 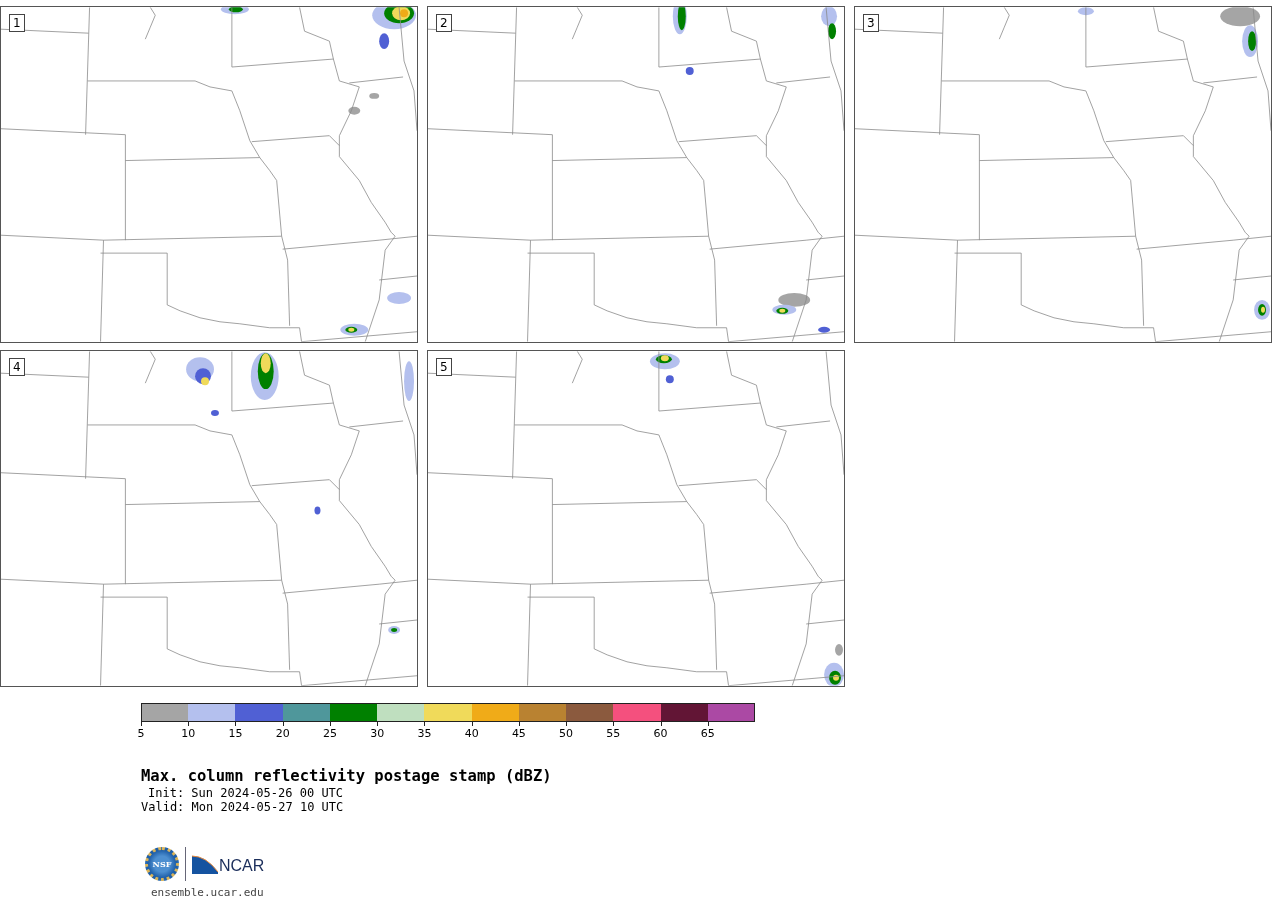 What do you see at coordinates (17, 23) in the screenshot?
I see `panel-number: 1` at bounding box center [17, 23].